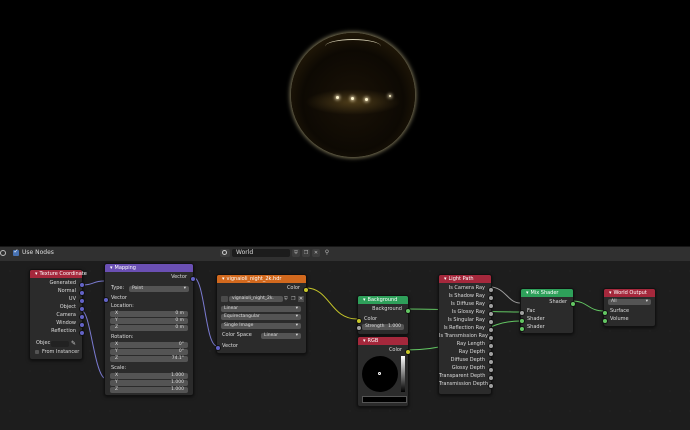 This screenshot has width=690, height=430. Describe the element at coordinates (271, 335) in the screenshot. I see `color-space-value: Linear` at that location.